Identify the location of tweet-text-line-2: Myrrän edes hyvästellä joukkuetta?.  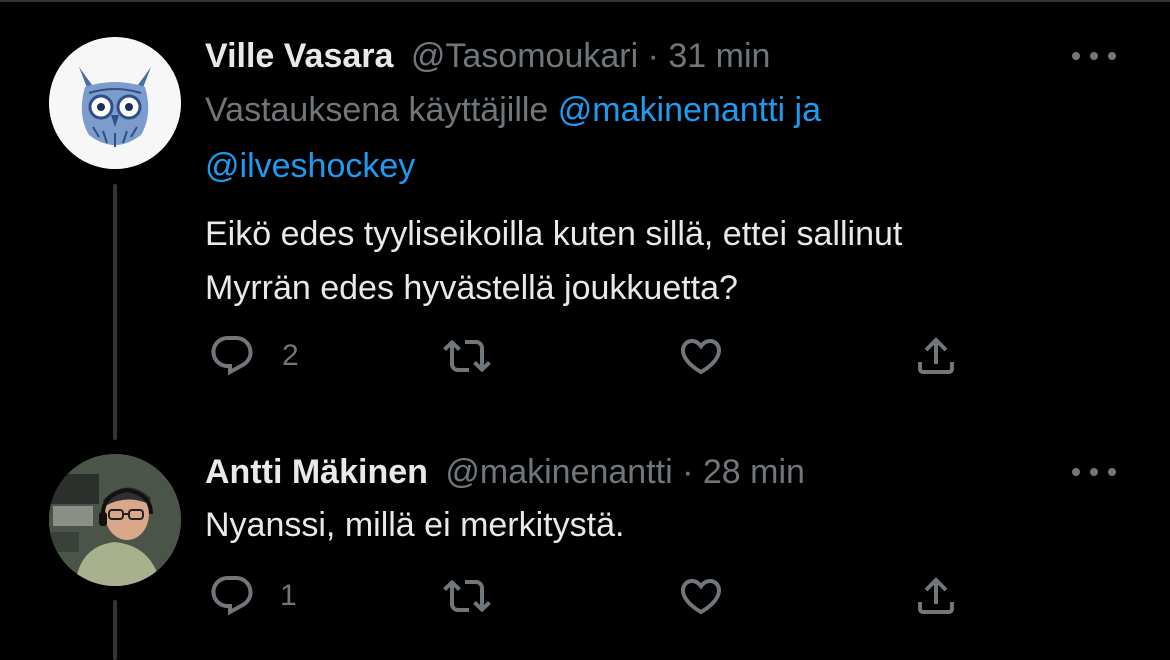
(471, 288).